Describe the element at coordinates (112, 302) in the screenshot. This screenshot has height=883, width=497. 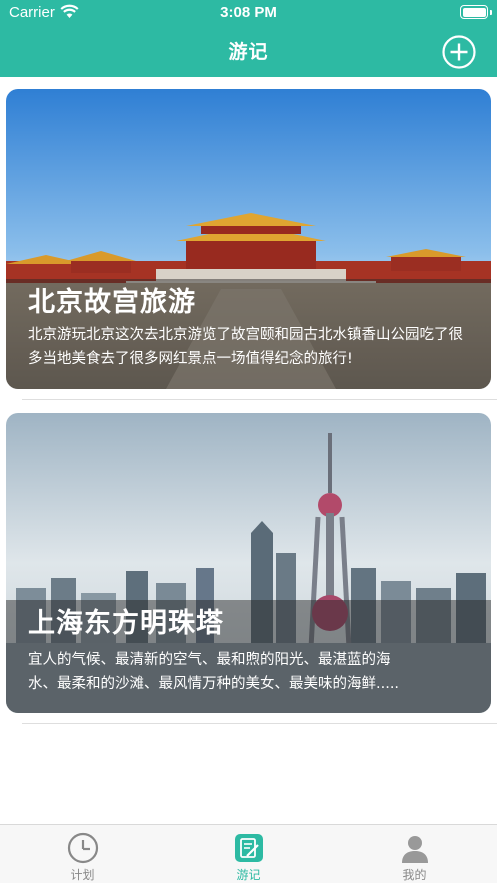
I see `card-title: 北京故宫旅游` at that location.